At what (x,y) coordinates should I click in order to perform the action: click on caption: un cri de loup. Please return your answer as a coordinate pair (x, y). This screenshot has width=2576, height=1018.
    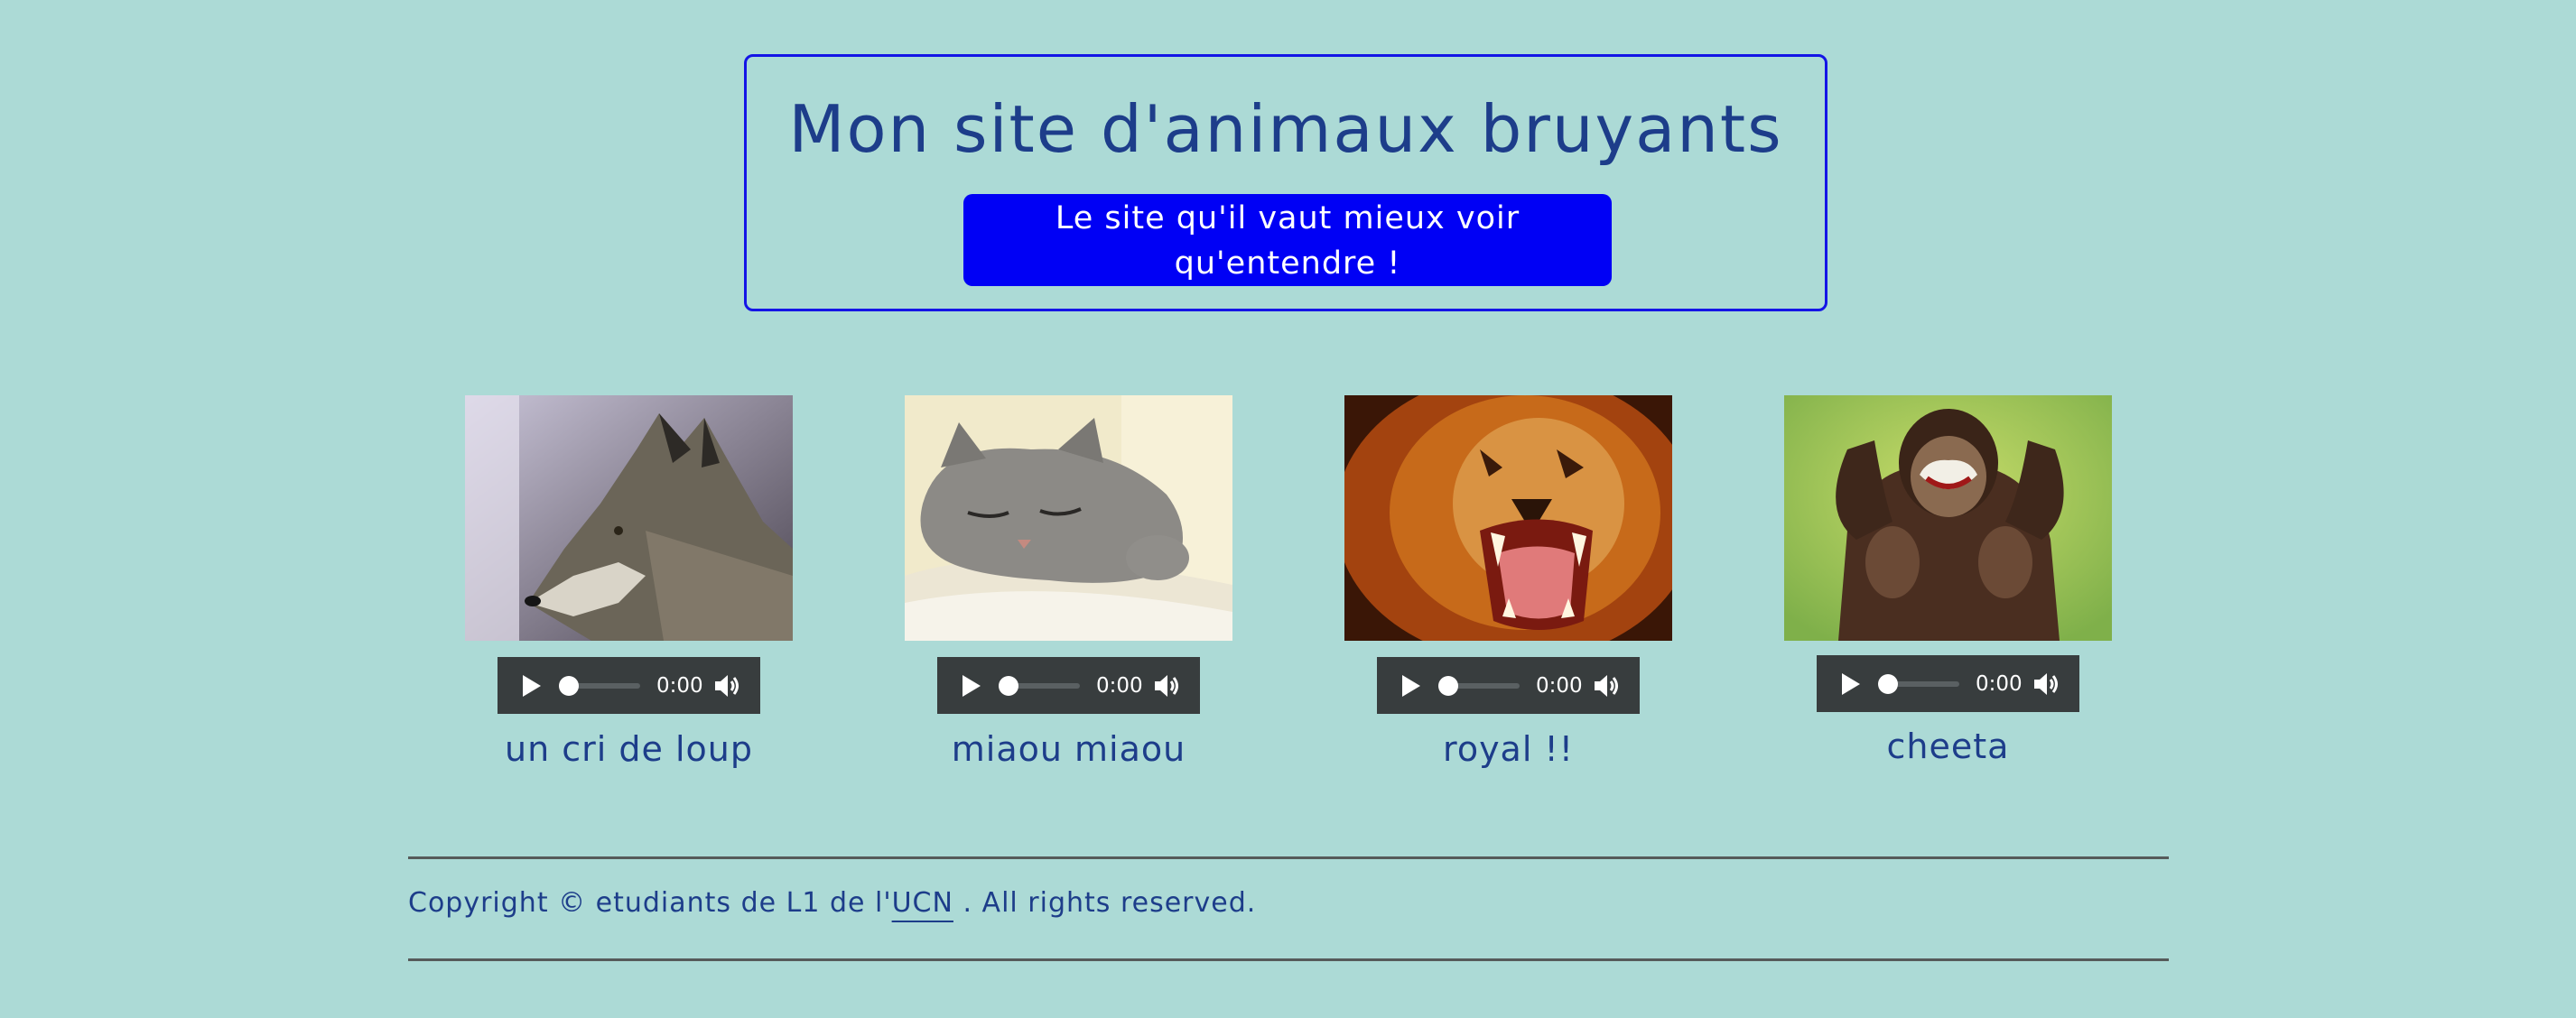
    Looking at the image, I should click on (629, 749).